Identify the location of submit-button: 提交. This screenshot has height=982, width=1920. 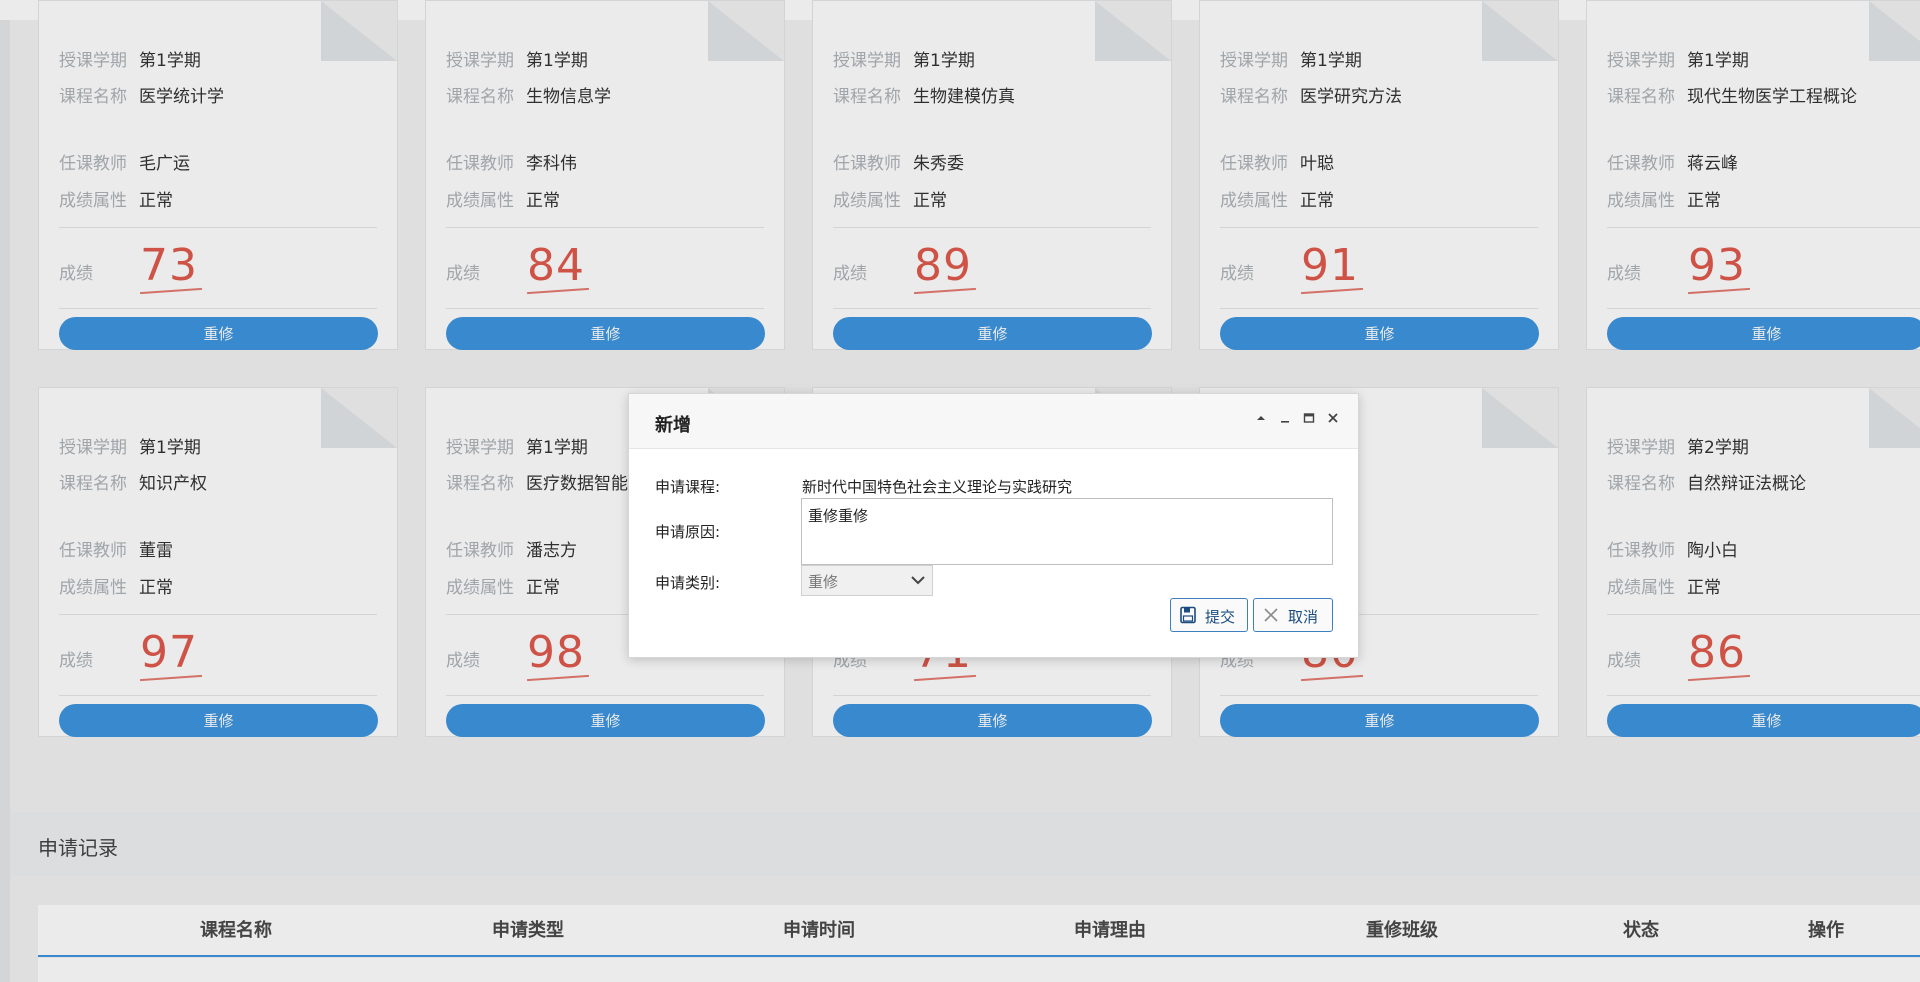
(1209, 615).